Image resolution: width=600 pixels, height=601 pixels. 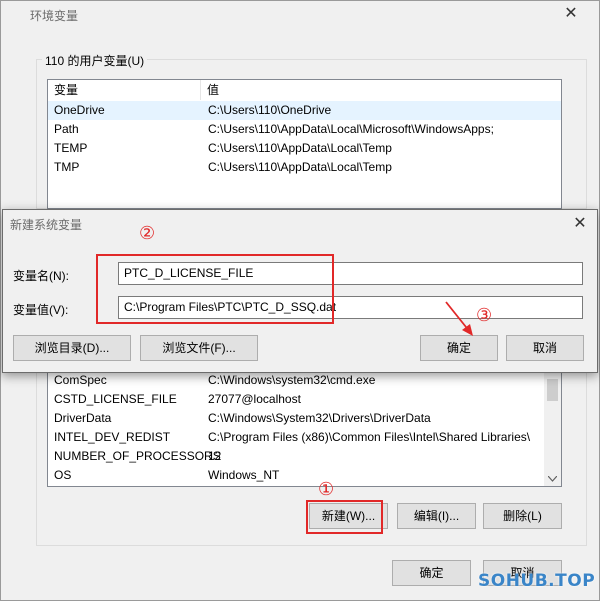 What do you see at coordinates (83, 418) in the screenshot?
I see `var-name: DriverData` at bounding box center [83, 418].